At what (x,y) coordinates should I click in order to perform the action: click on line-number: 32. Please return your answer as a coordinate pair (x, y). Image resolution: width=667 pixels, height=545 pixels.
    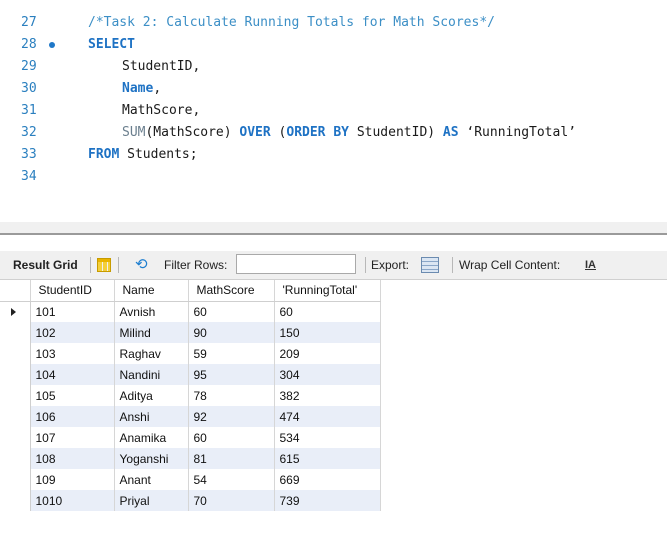
    Looking at the image, I should click on (29, 132).